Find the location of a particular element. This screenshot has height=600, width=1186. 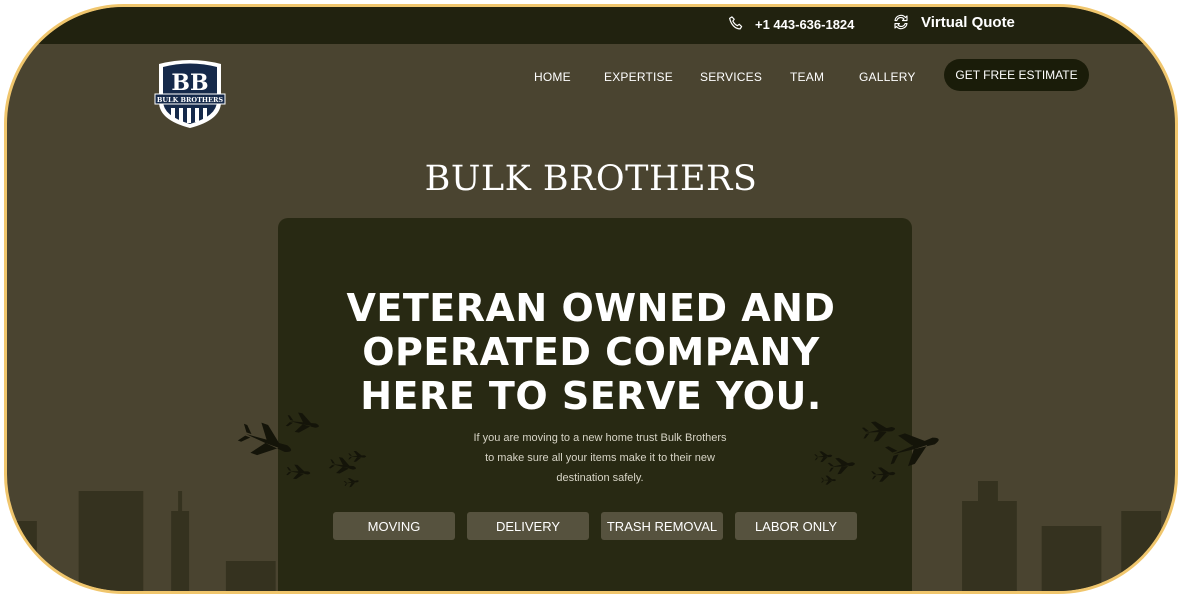

service-delivery-button: DELIVERY is located at coordinates (528, 526).